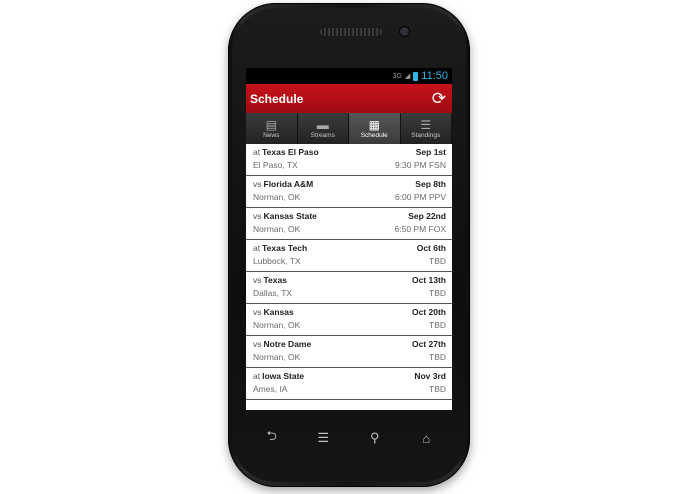 This screenshot has height=494, width=695. Describe the element at coordinates (430, 184) in the screenshot. I see `game-date: Sep 8th` at that location.